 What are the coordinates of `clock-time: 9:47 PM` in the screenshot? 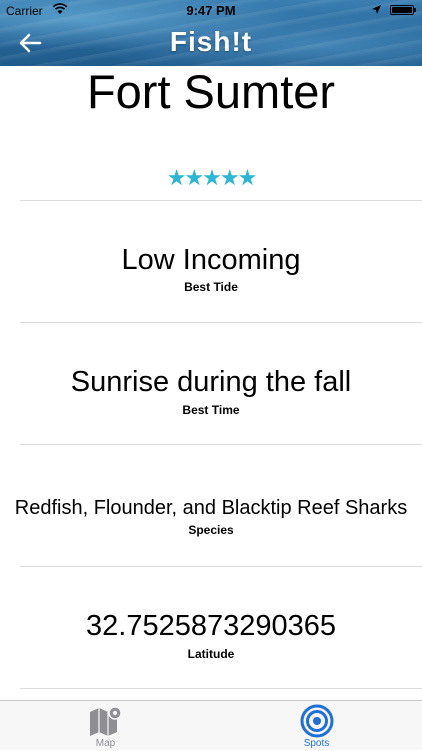 It's located at (211, 10).